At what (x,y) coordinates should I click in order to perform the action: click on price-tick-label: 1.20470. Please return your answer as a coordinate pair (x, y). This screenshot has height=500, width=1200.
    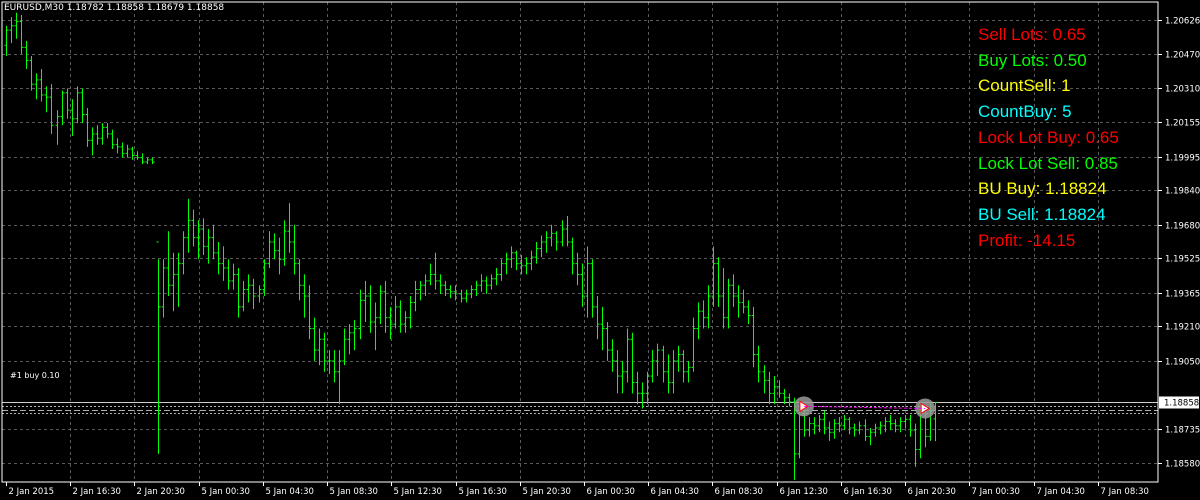
    Looking at the image, I should click on (1182, 56).